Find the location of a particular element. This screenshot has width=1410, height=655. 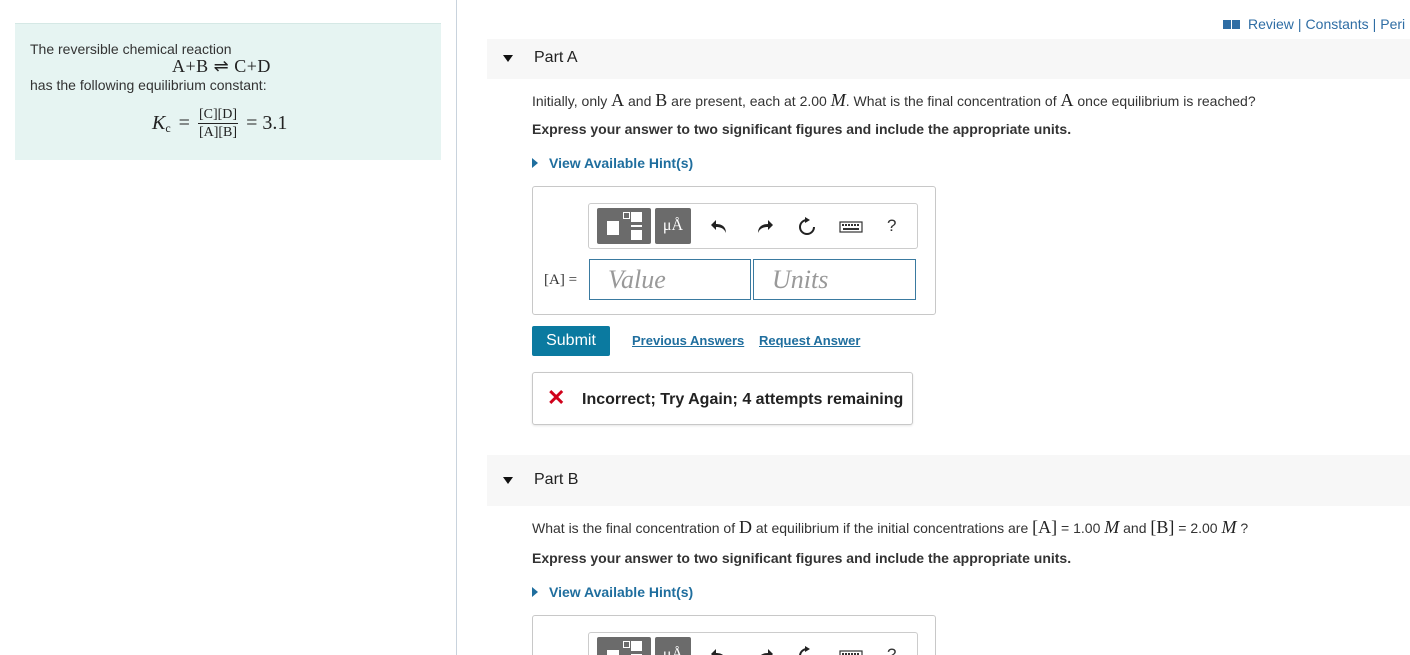

part-b-hint-toggle: View Available Hint(s) is located at coordinates (612, 592).